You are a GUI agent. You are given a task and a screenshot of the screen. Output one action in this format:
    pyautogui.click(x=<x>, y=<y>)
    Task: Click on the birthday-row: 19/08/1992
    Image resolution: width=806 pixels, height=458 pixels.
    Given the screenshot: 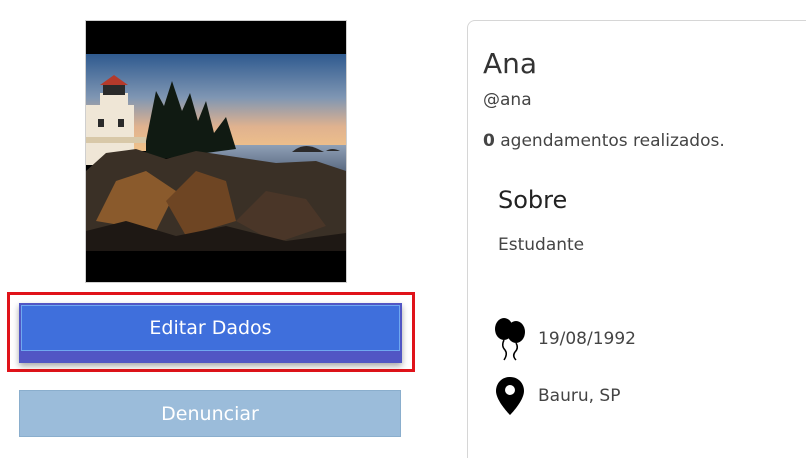 What is the action you would take?
    pyautogui.click(x=563, y=339)
    